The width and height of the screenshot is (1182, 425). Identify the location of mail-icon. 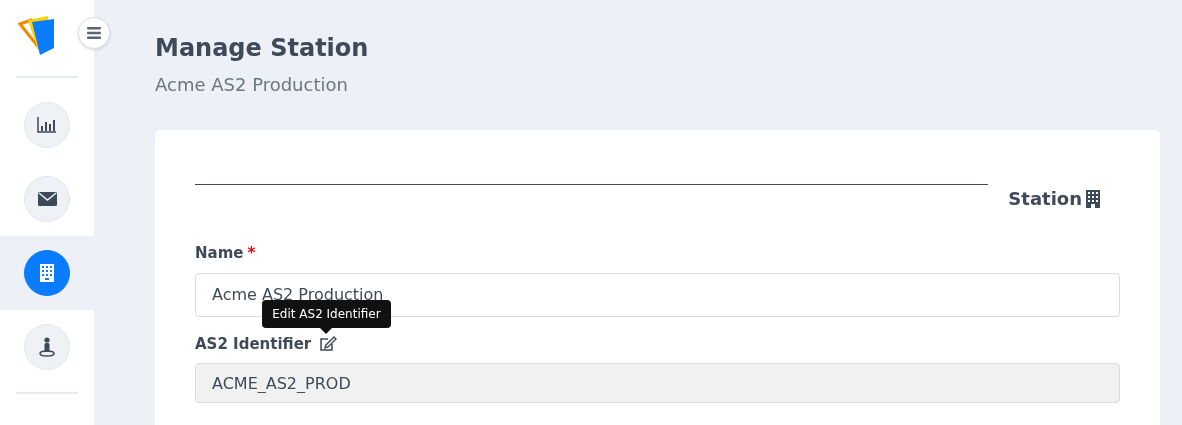
(47, 199).